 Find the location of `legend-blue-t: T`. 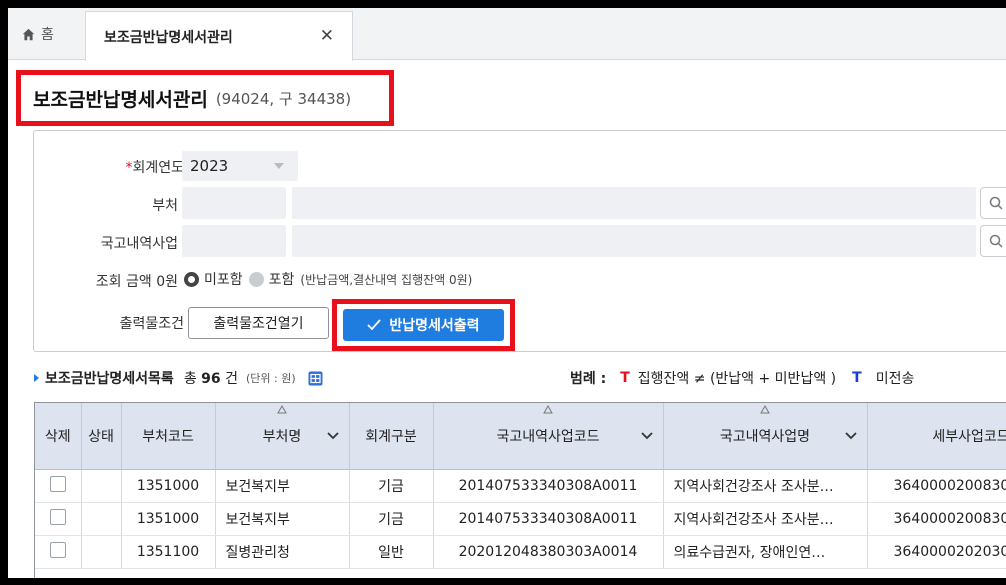

legend-blue-t: T is located at coordinates (857, 378).